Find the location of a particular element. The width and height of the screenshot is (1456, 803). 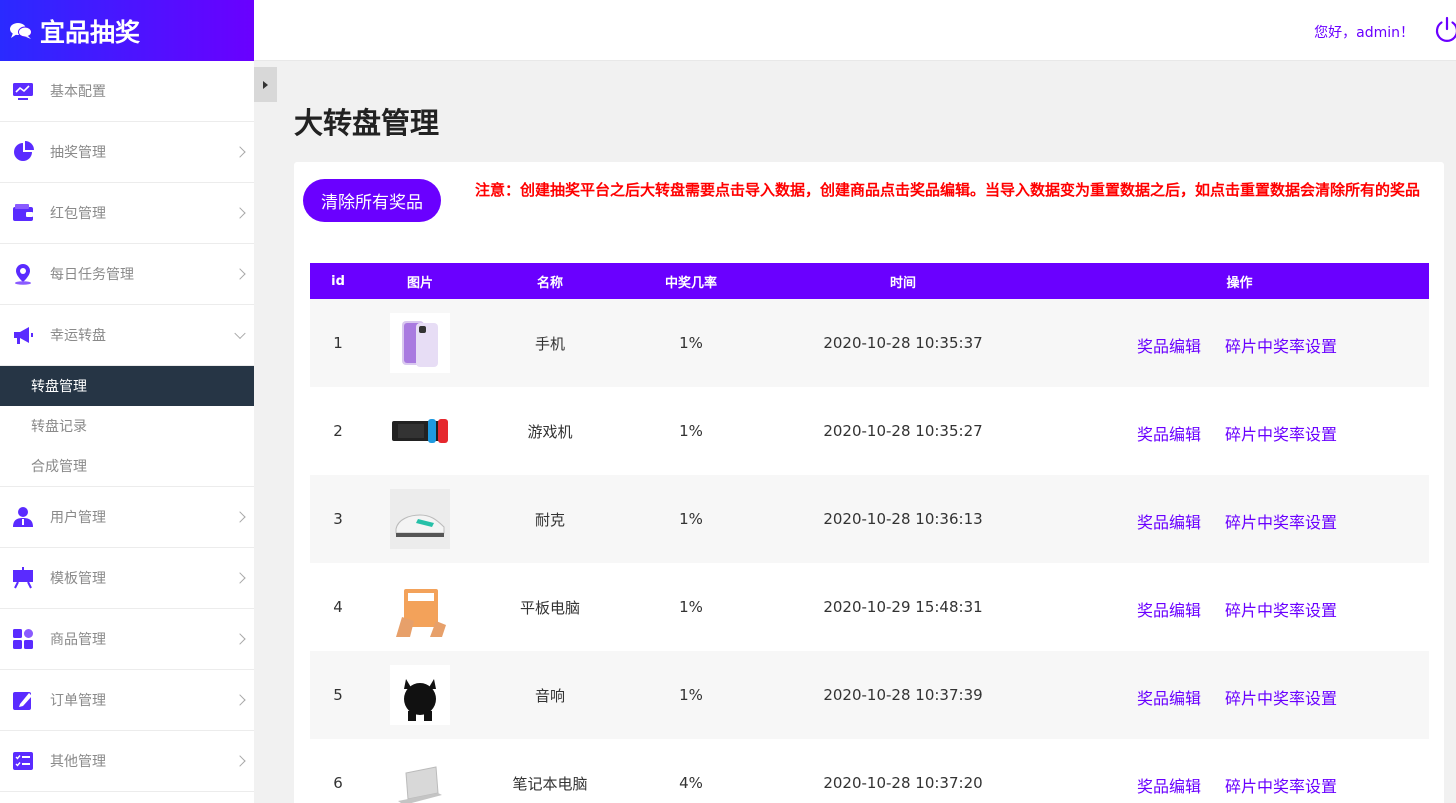

cell-name: 手机 is located at coordinates (549, 343).